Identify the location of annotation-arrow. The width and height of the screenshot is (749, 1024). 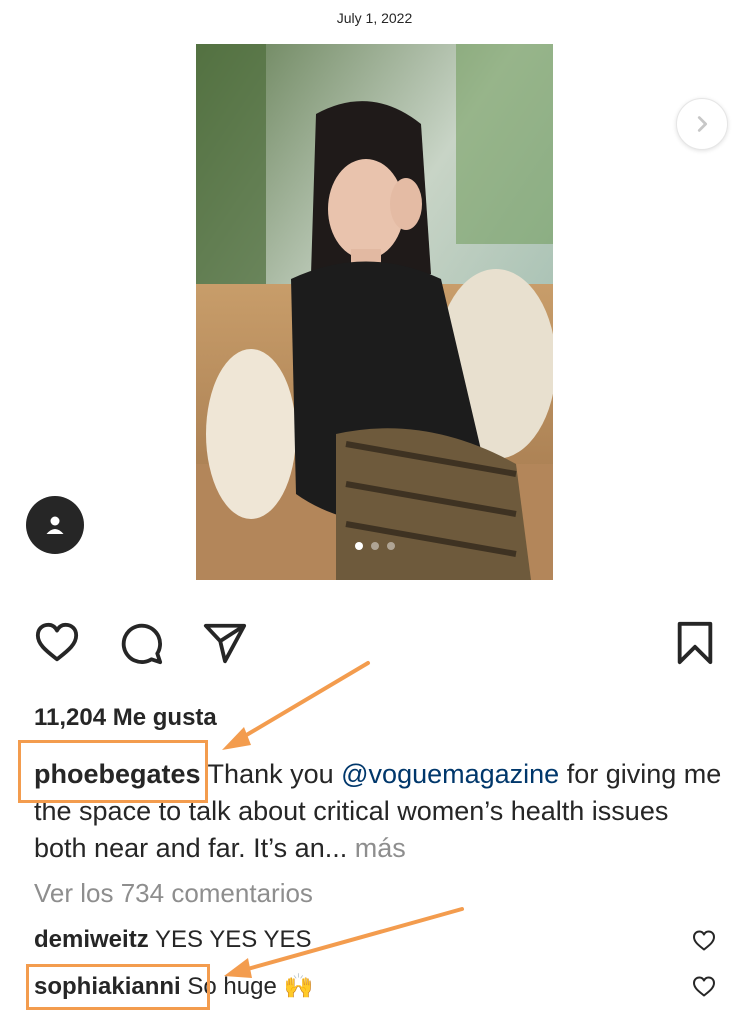
(303, 701).